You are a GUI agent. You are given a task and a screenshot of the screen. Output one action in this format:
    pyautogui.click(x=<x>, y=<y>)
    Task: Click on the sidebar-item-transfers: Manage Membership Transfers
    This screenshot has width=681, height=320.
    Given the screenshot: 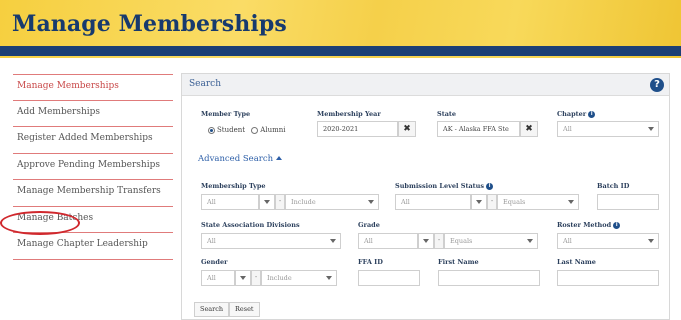 What is the action you would take?
    pyautogui.click(x=93, y=193)
    